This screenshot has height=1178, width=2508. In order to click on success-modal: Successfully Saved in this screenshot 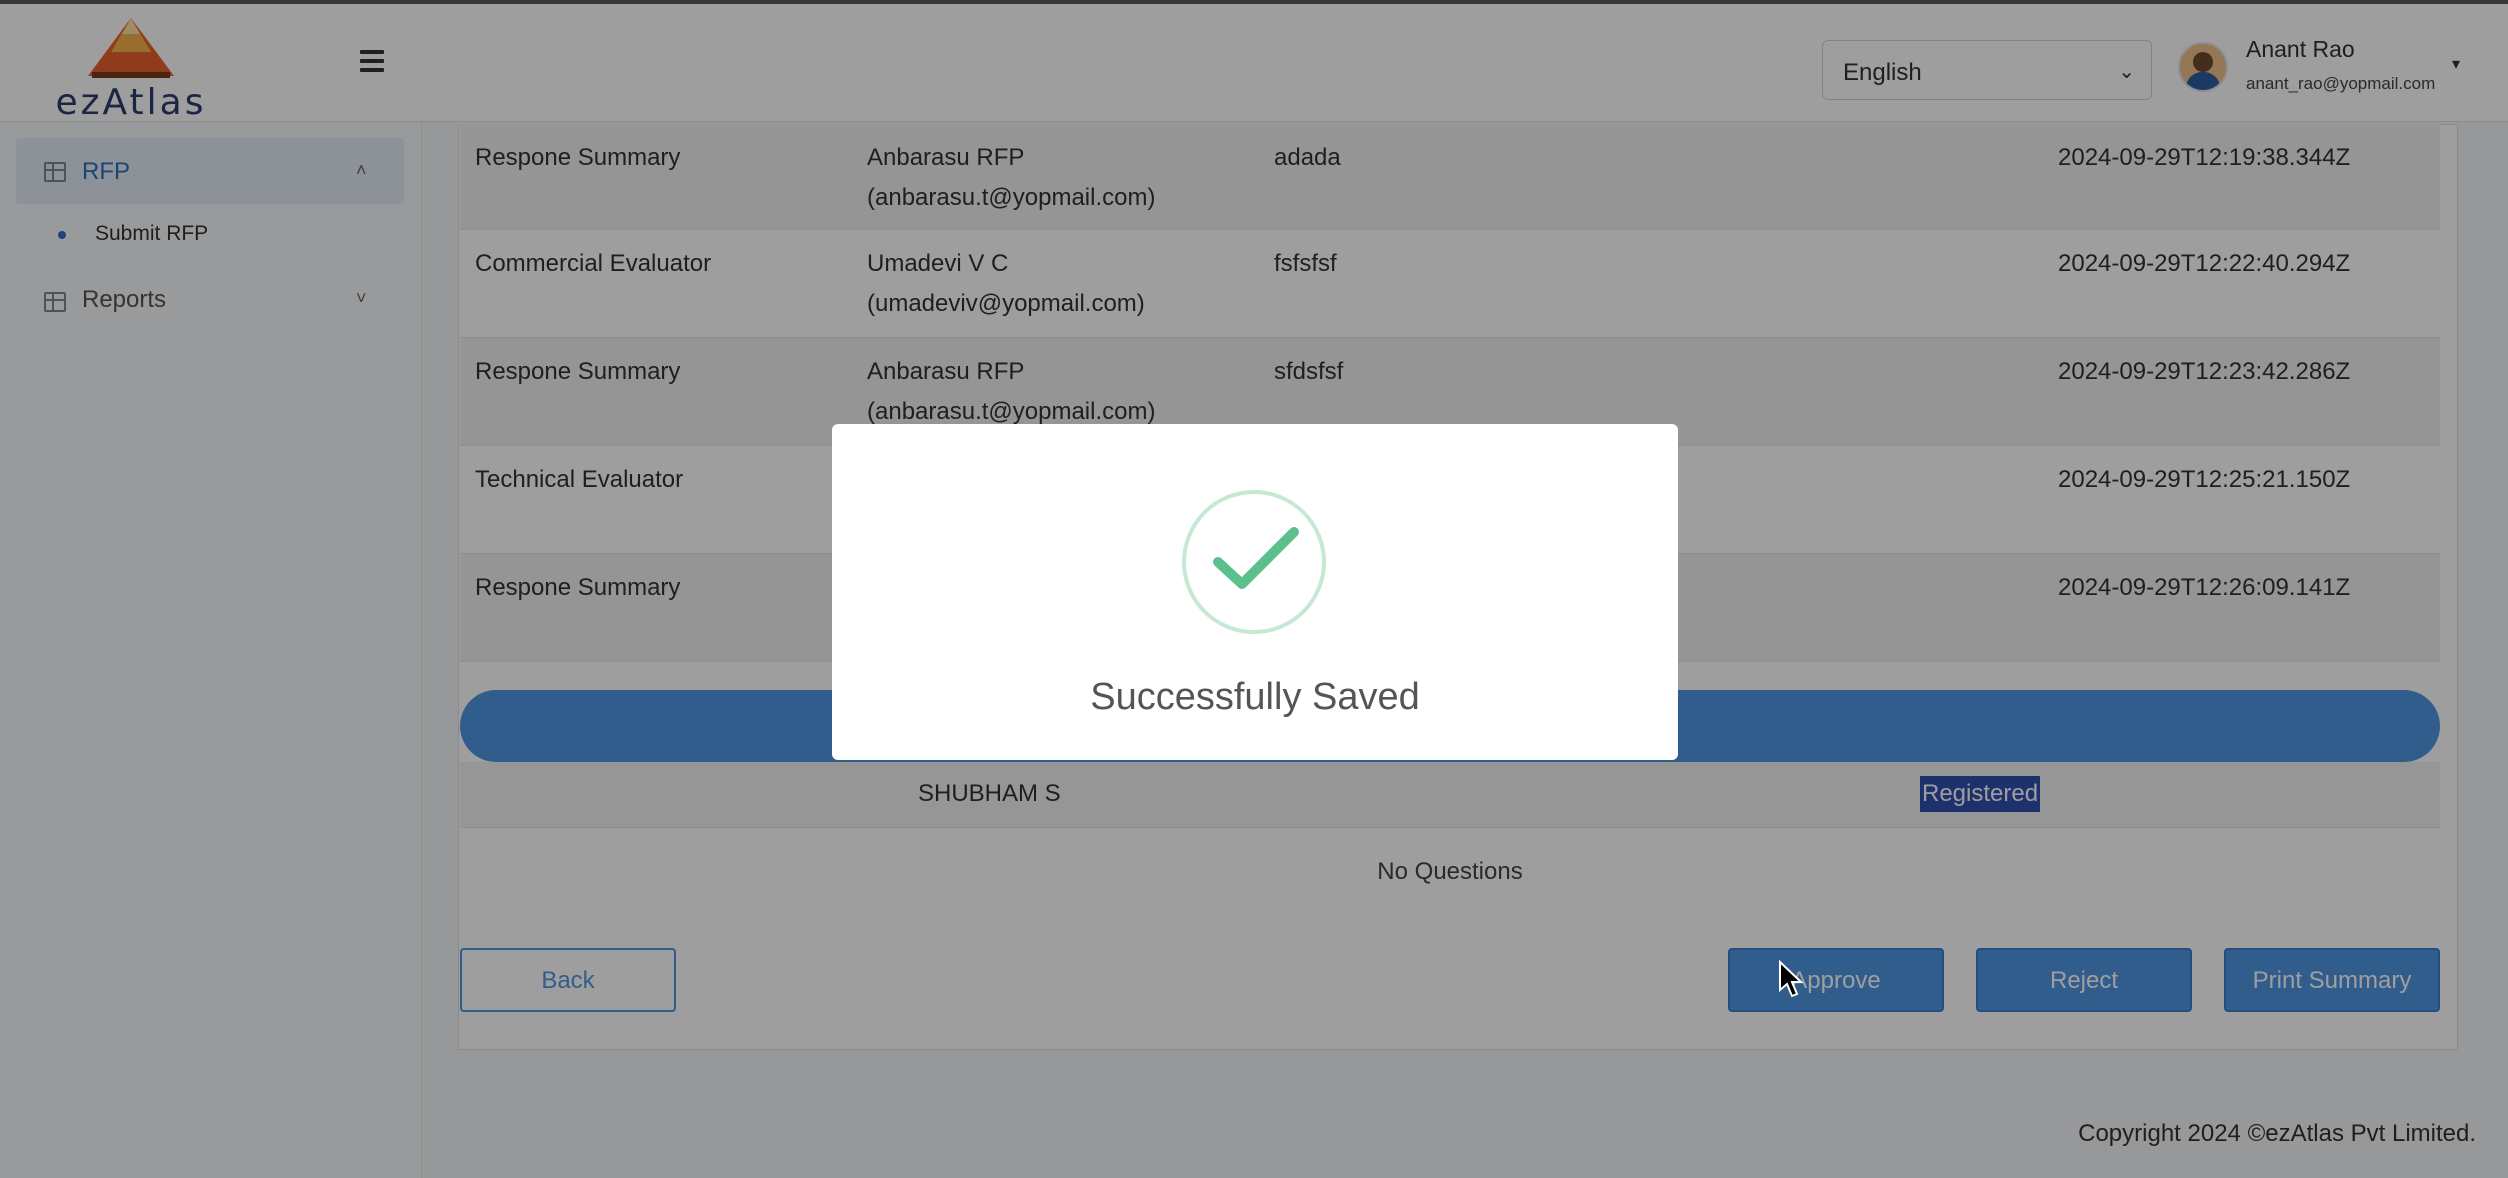, I will do `click(1255, 592)`.